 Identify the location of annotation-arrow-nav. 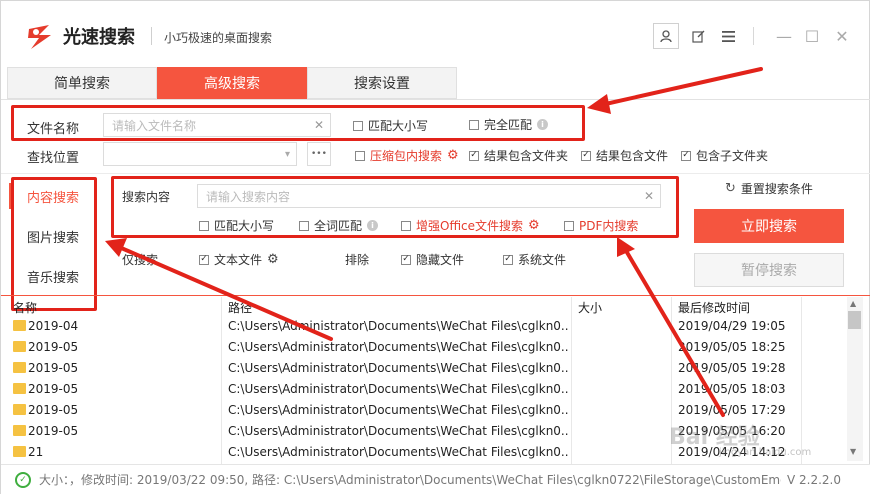
(225, 293).